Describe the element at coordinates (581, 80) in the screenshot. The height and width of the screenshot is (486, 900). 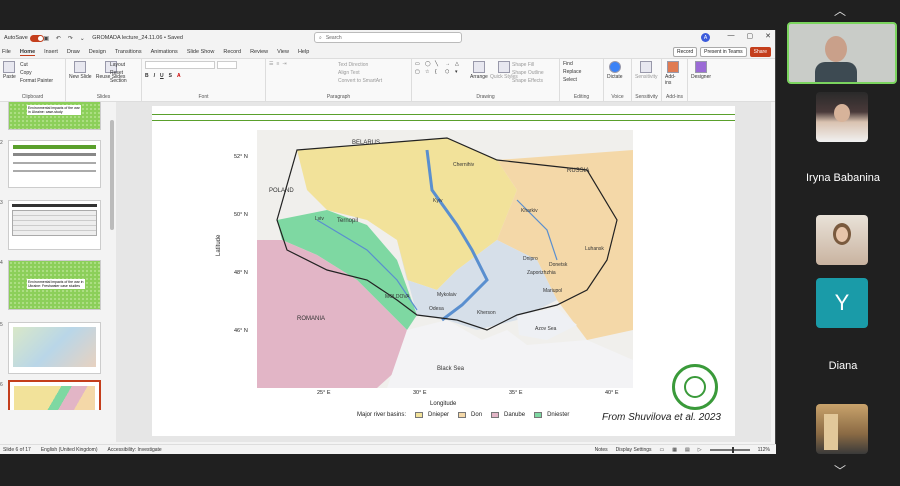
I see `select-button: Select` at that location.